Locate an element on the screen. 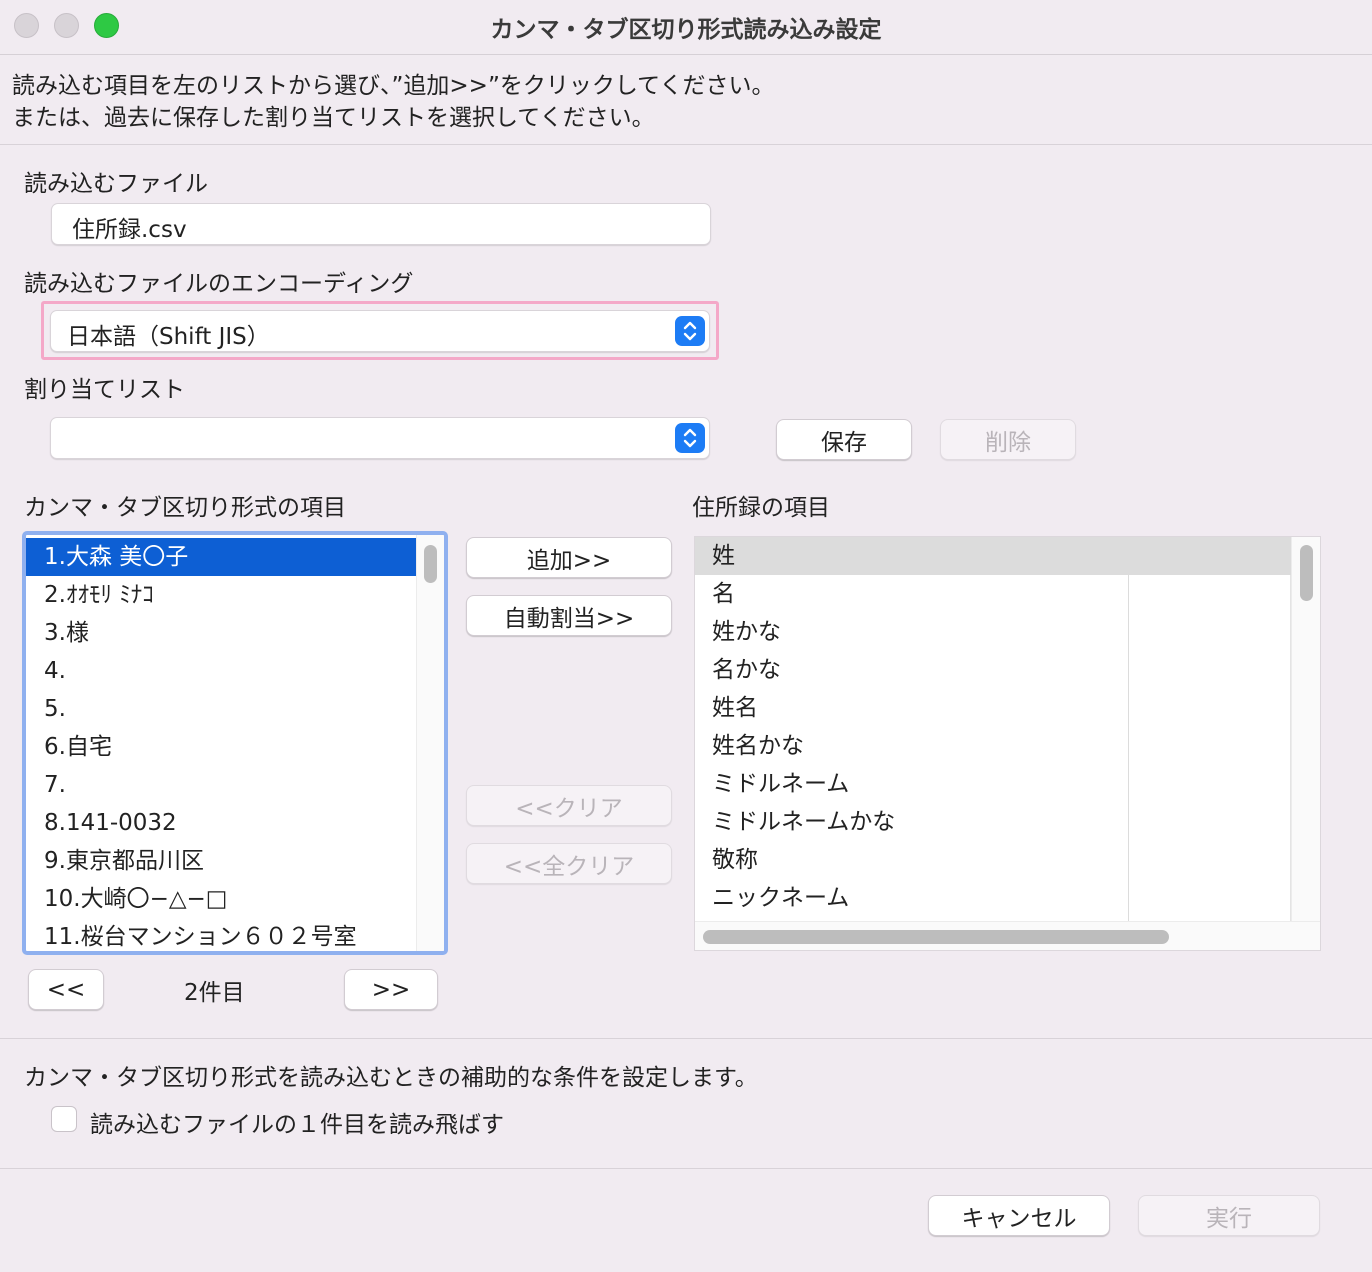 The image size is (1372, 1272). options-description: カンマ・タブ区切り形式を読み込むときの補助的な条件を設定します。 is located at coordinates (391, 1078).